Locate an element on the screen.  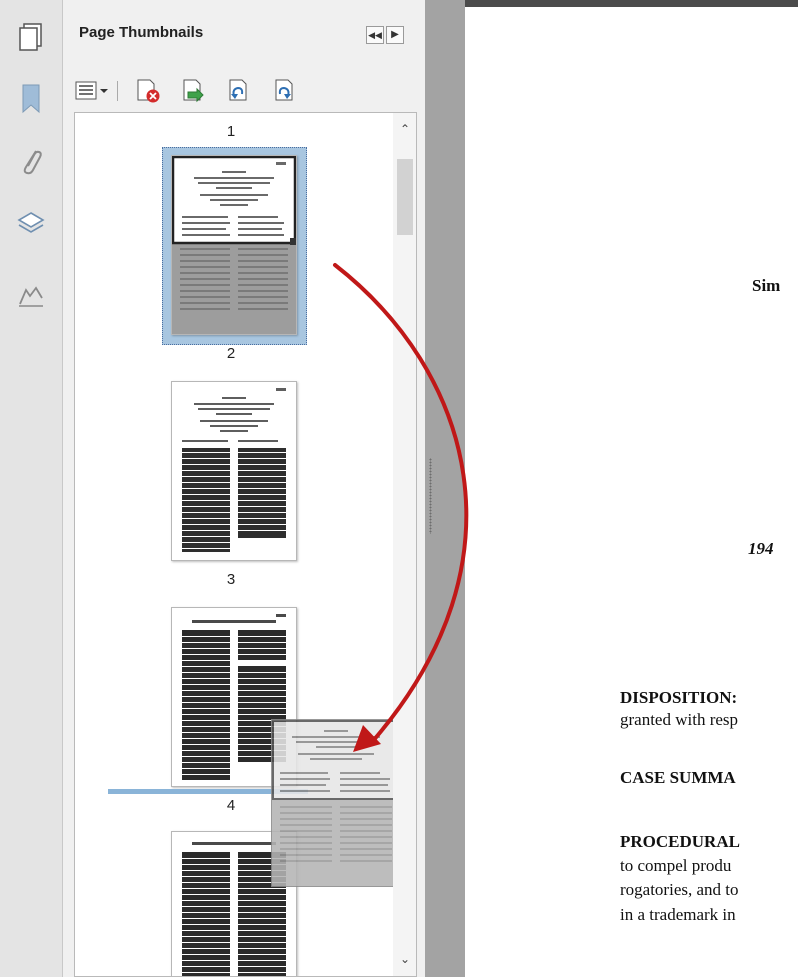
triangle-right-icon: ▶ is located at coordinates (395, 34).